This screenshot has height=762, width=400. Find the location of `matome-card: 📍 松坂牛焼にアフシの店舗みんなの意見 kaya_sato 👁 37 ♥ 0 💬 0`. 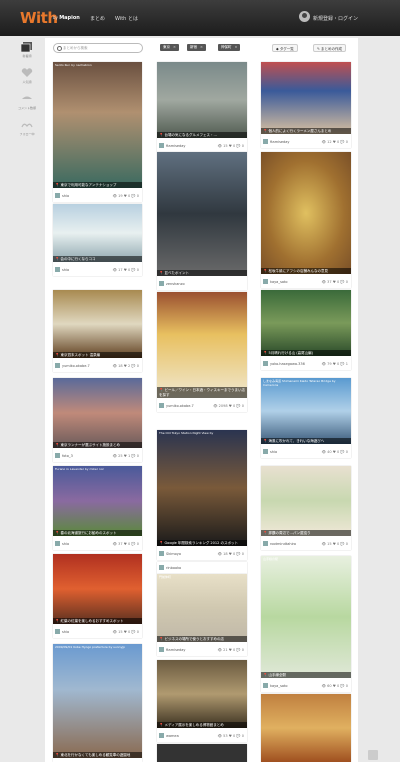

matome-card: 📍 松坂牛焼にアフシの店舗みんなの意見 kaya_sato 👁 37 ♥ 0 💬 0 is located at coordinates (306, 220).